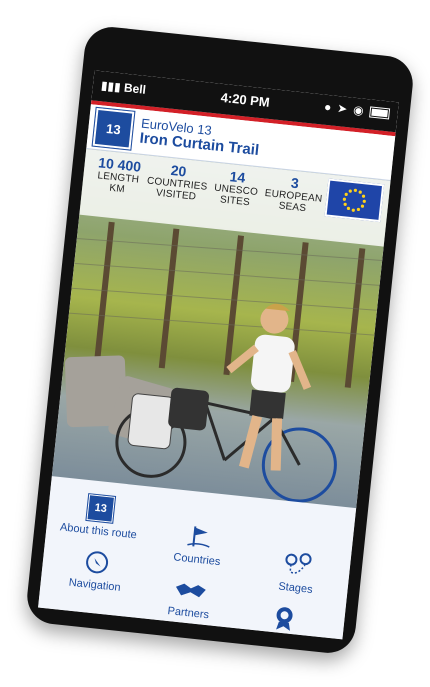 This screenshot has height=687, width=430. I want to click on menu-partners: Partners, so click(190, 597).